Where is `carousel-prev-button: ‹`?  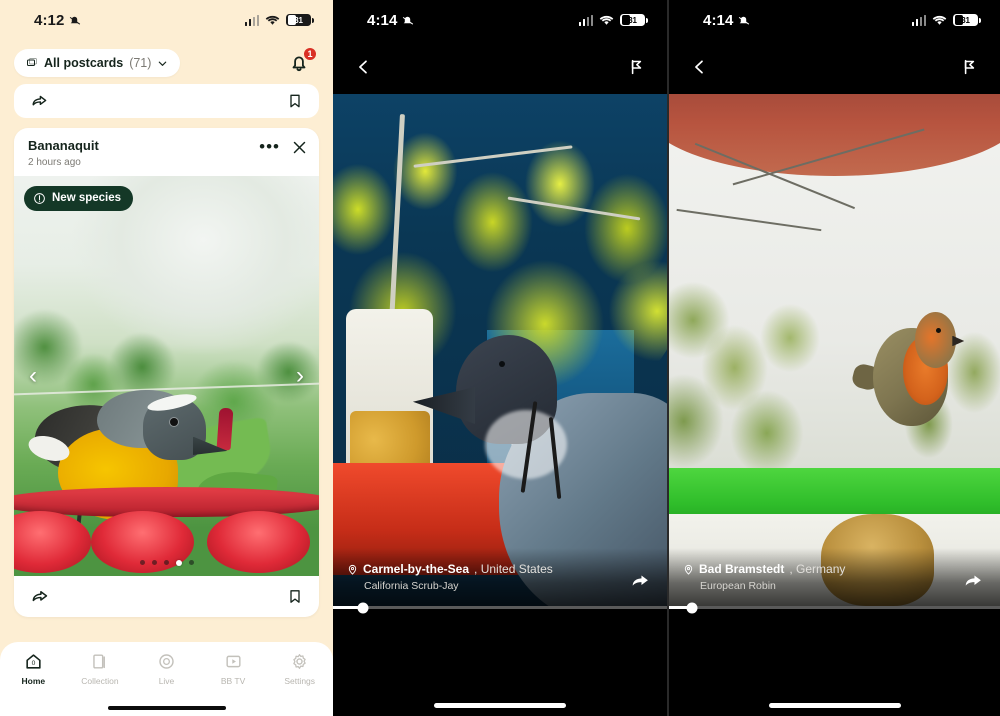 carousel-prev-button: ‹ is located at coordinates (33, 375).